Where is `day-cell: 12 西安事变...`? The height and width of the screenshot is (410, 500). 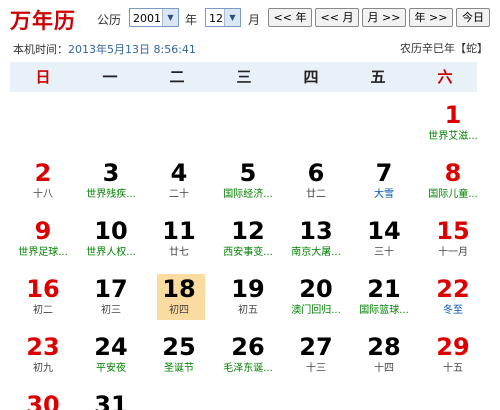
day-cell: 12 西安事变... is located at coordinates (248, 245).